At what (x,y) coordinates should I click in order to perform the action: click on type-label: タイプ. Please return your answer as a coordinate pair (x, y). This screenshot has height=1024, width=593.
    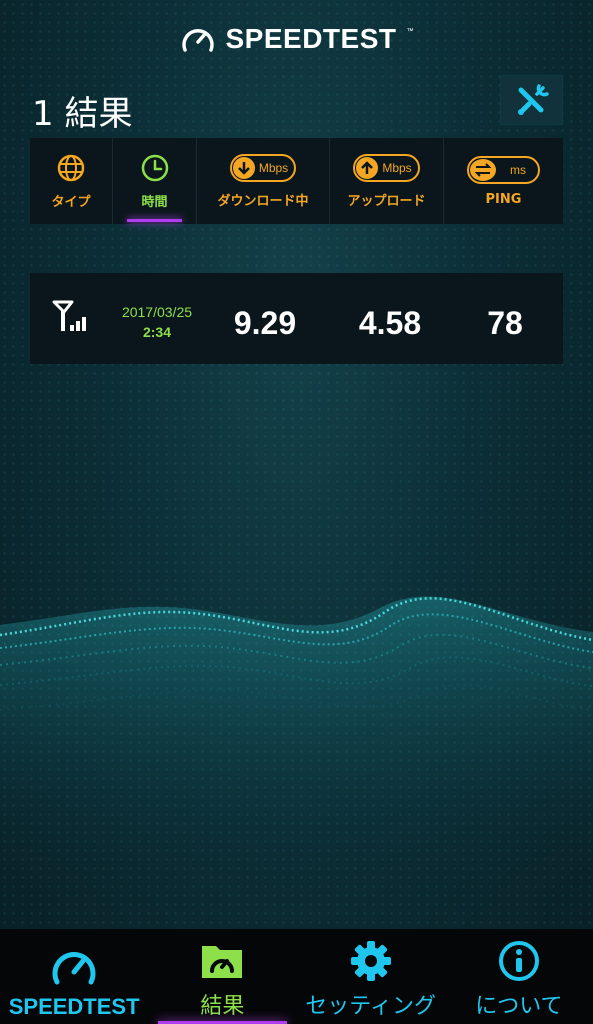
    Looking at the image, I should click on (71, 202).